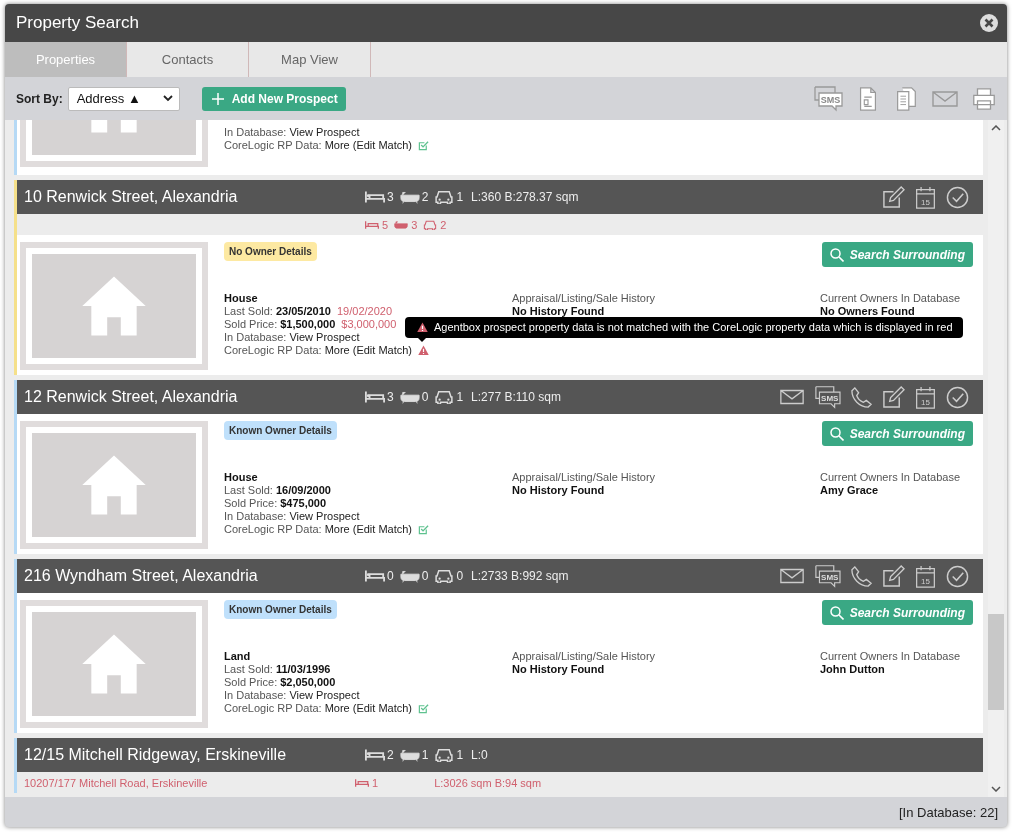  What do you see at coordinates (390, 197) in the screenshot?
I see `bedroom-count: 3` at bounding box center [390, 197].